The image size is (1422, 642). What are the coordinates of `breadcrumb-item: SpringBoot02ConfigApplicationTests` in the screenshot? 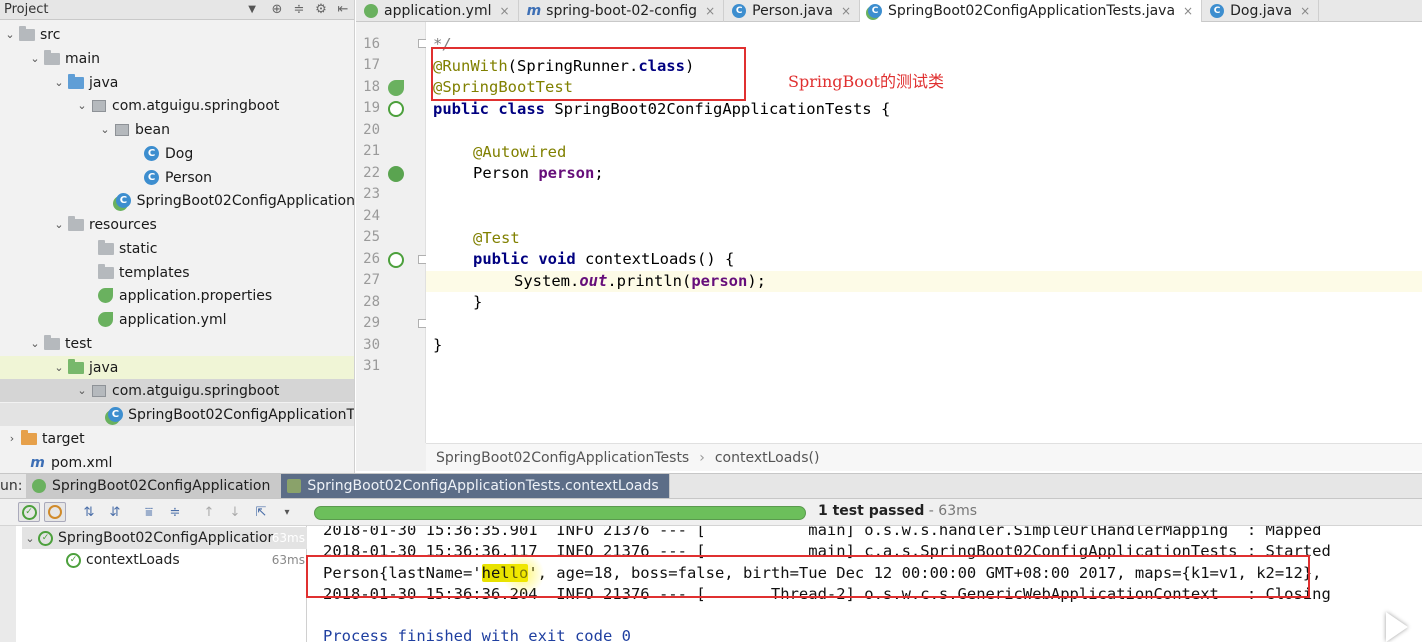 It's located at (562, 458).